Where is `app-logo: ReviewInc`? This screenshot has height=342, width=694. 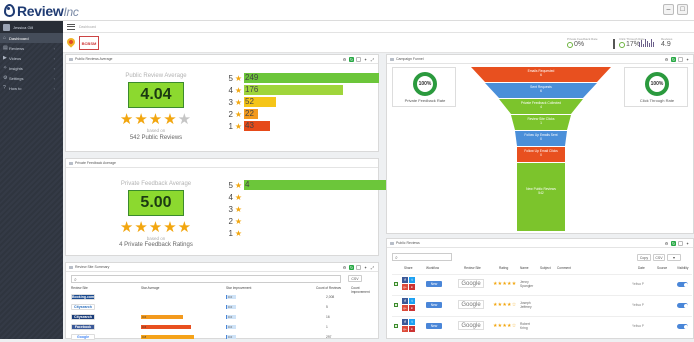 app-logo: ReviewInc is located at coordinates (41, 10).